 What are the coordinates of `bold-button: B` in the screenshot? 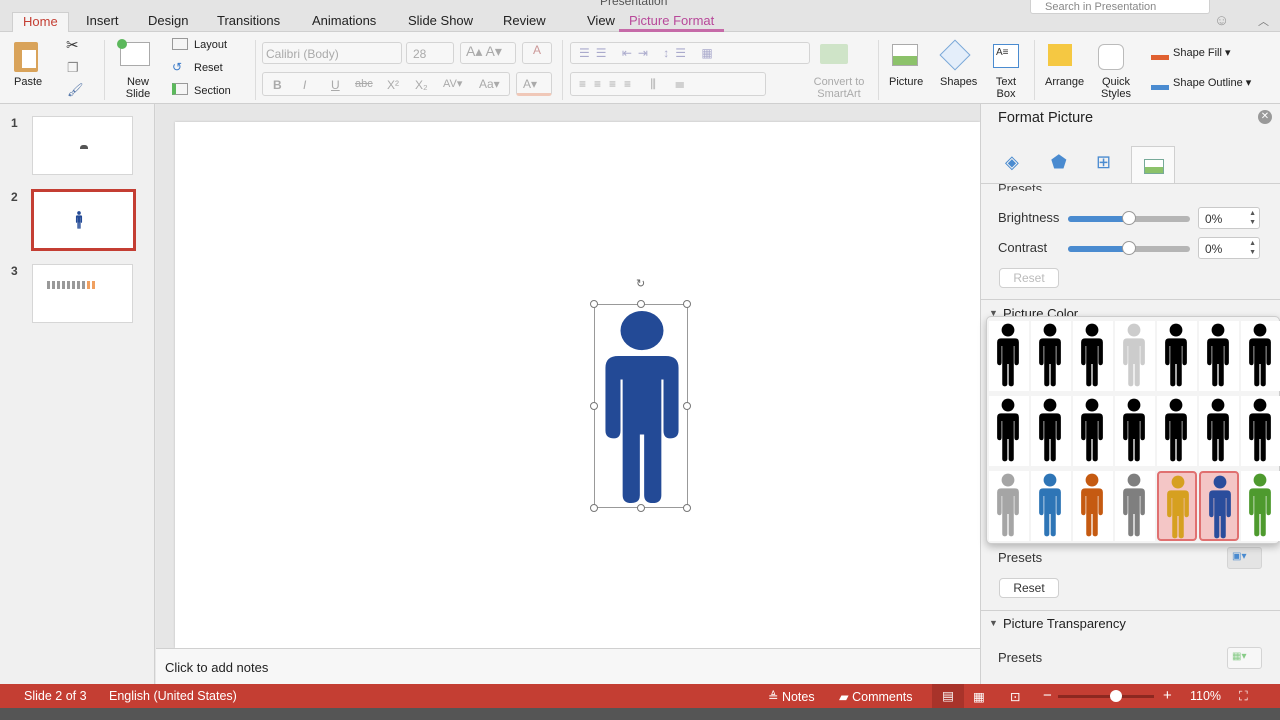 It's located at (277, 85).